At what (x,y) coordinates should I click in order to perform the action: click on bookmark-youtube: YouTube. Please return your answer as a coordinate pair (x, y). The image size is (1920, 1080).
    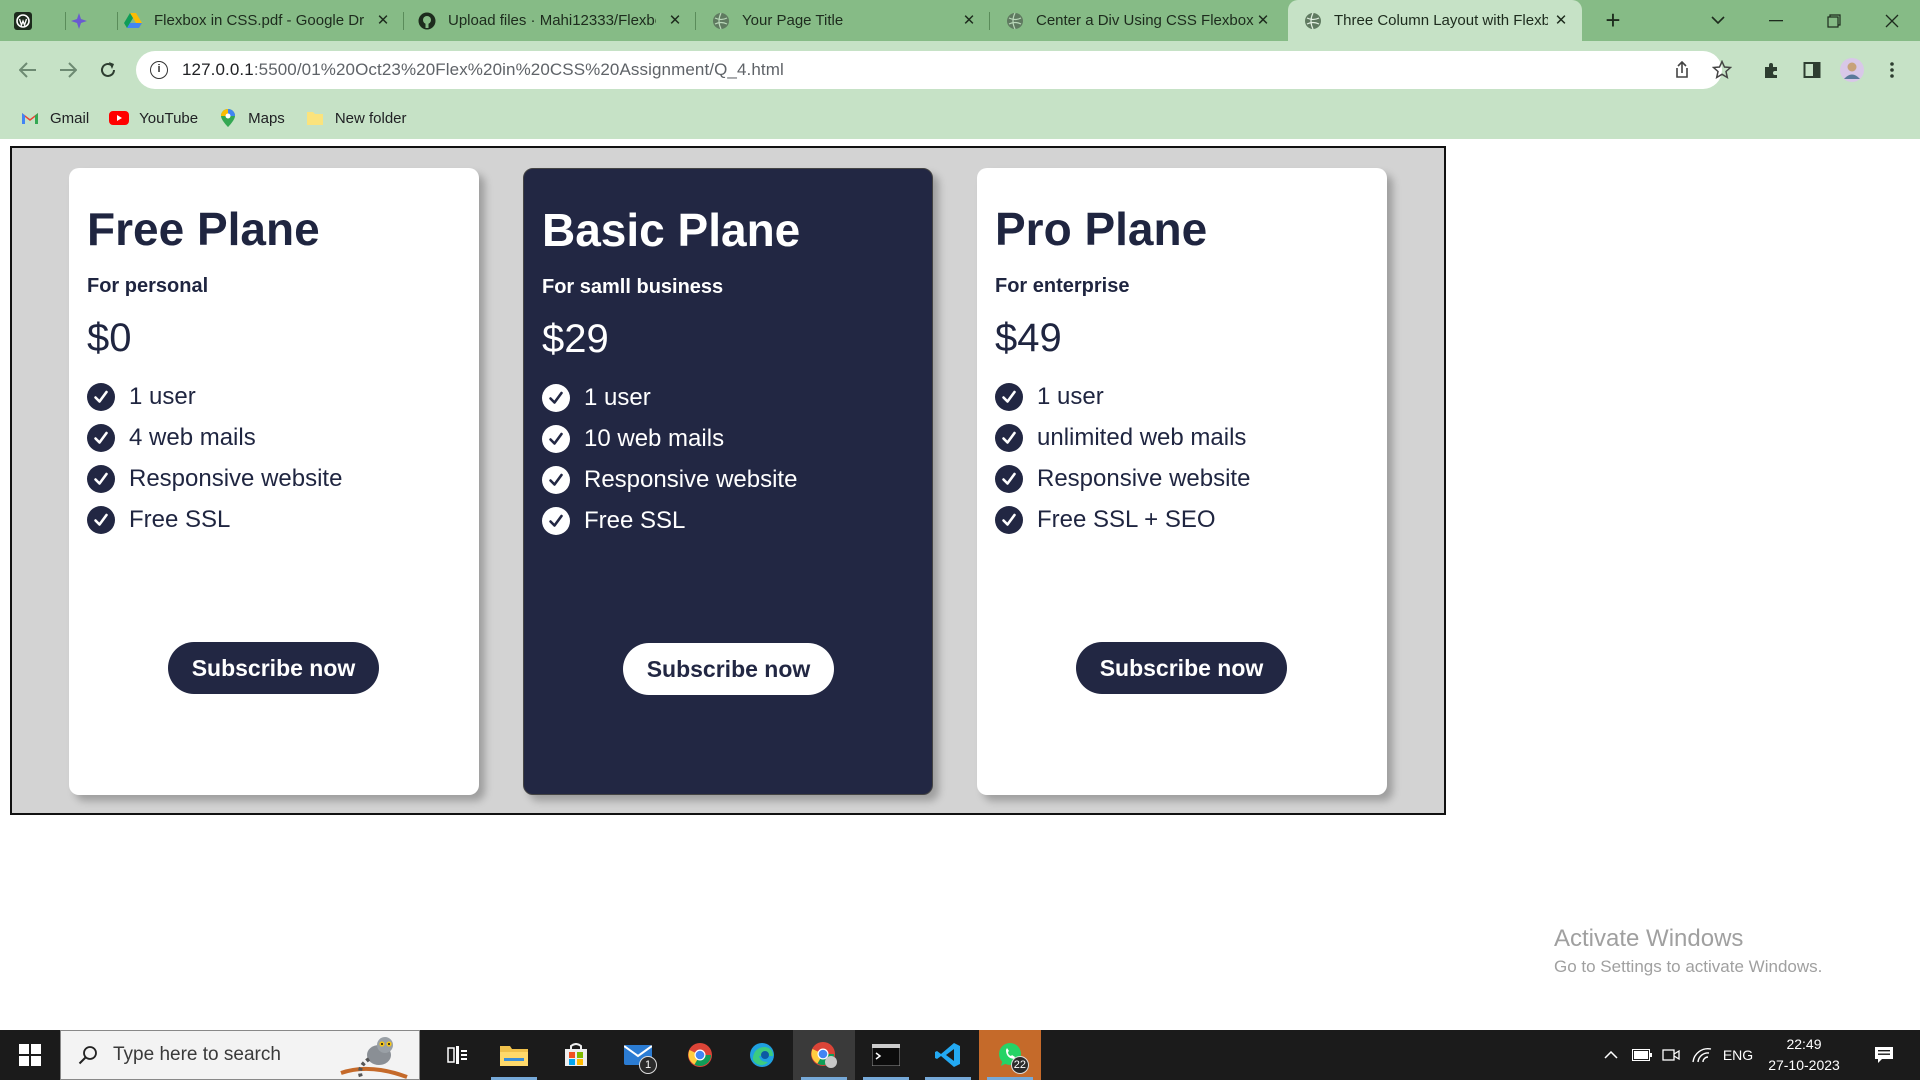
    Looking at the image, I should click on (153, 118).